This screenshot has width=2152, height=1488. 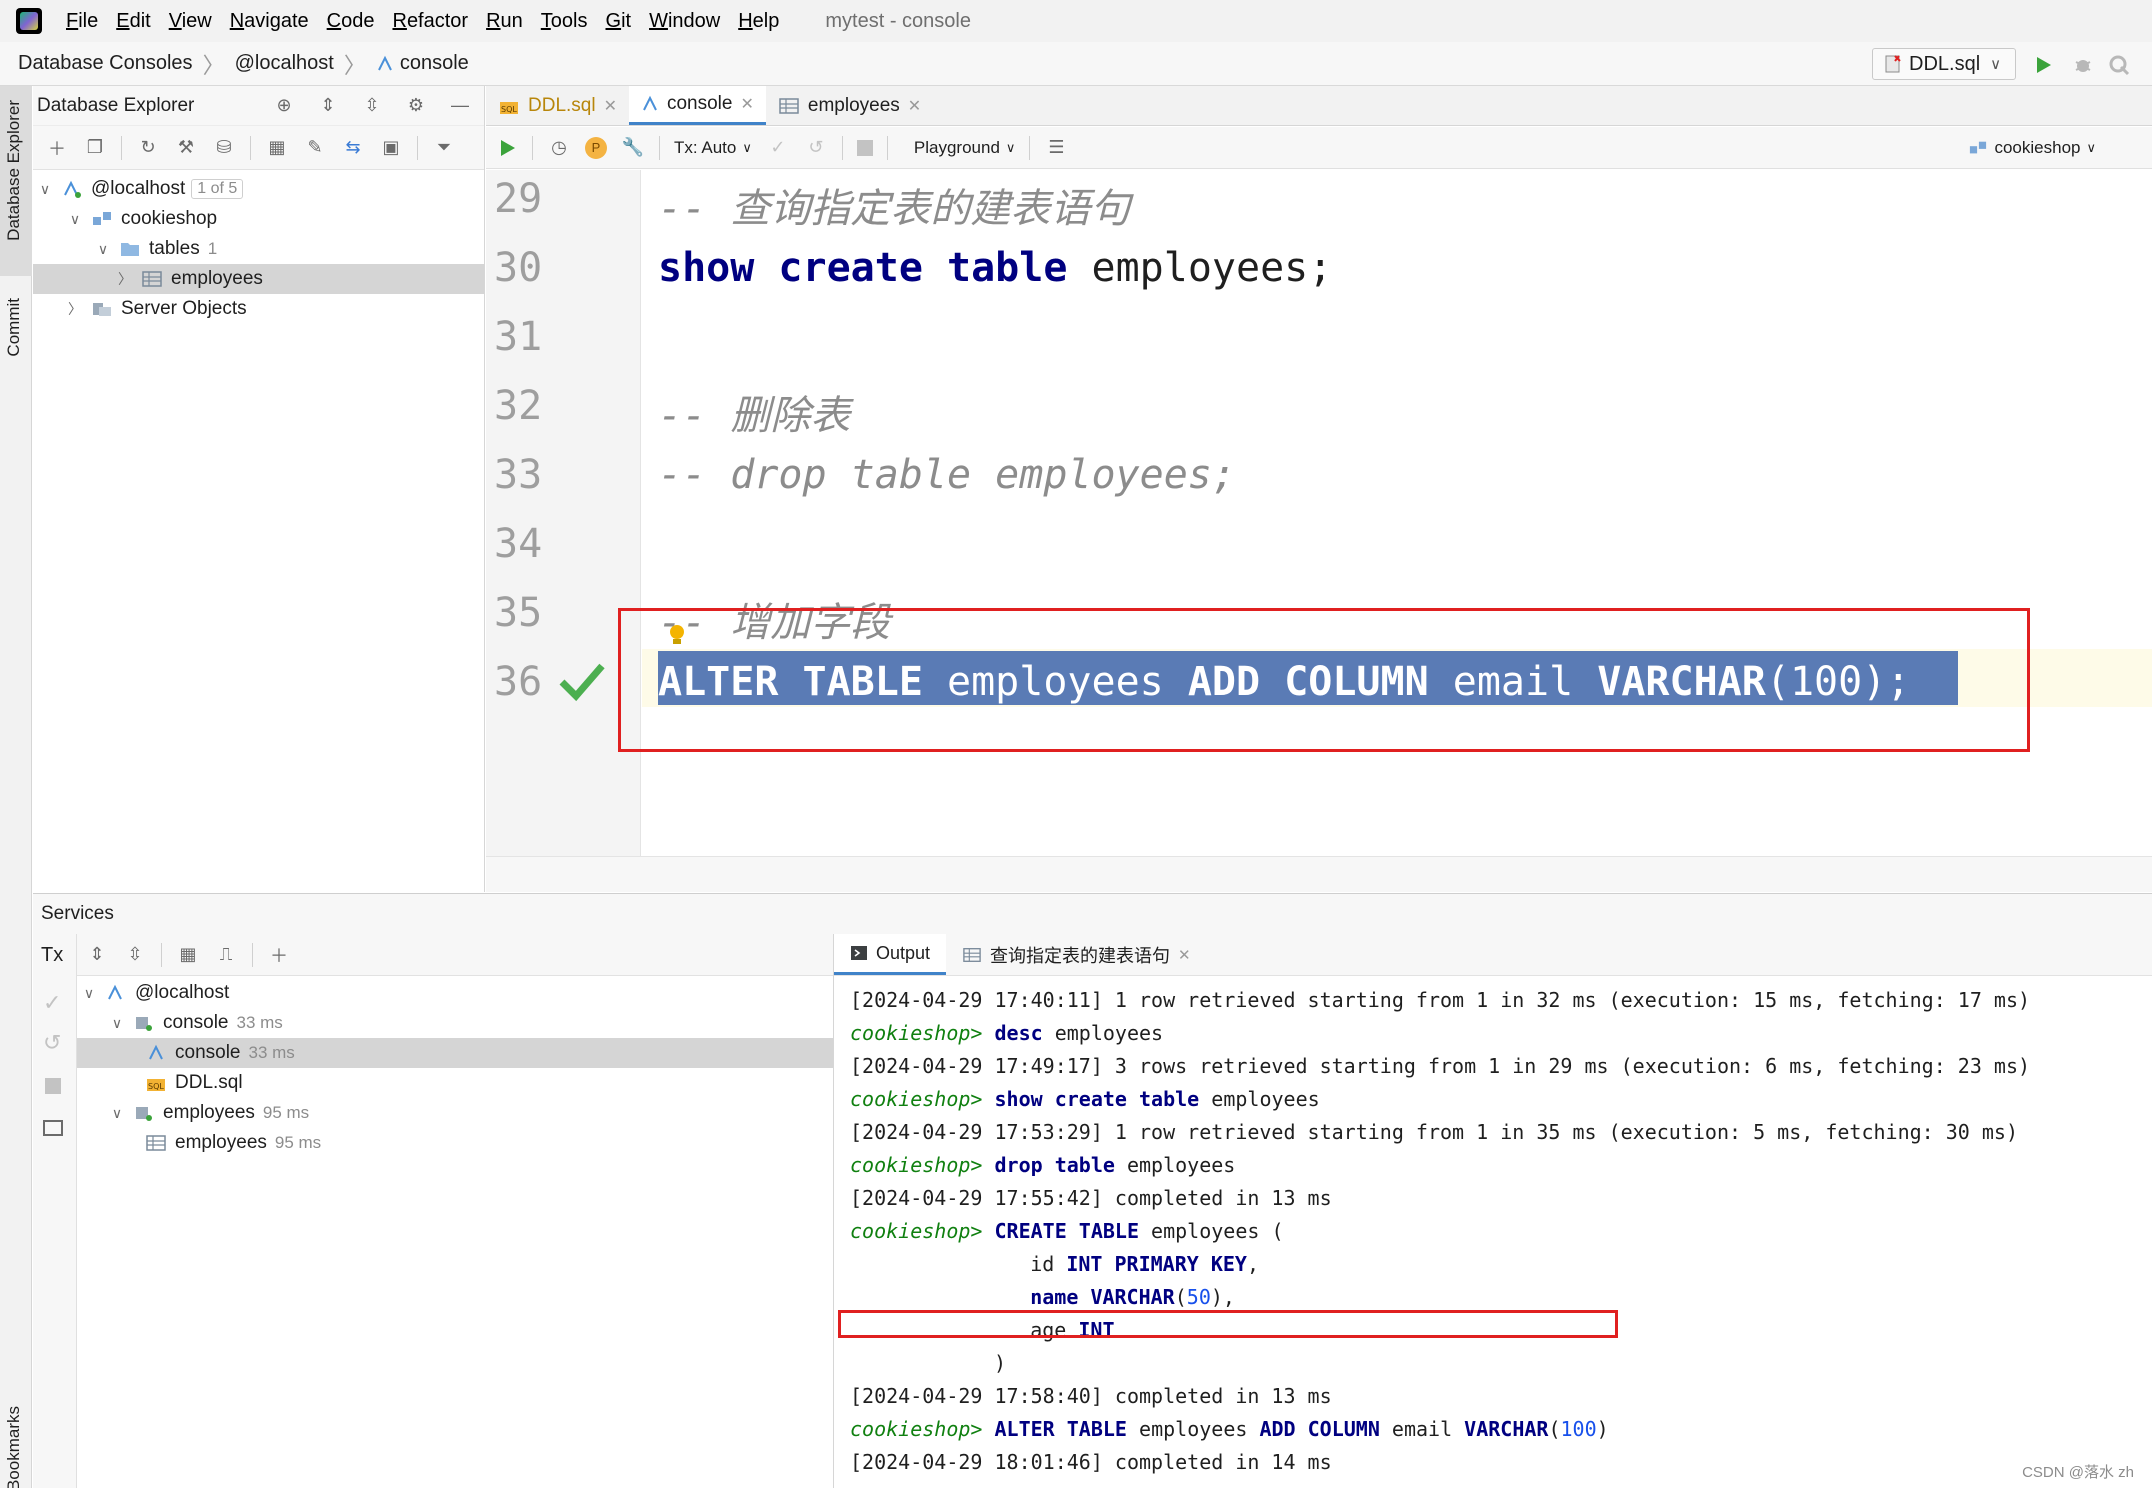 What do you see at coordinates (277, 148) in the screenshot?
I see `table-view-icon: ▦` at bounding box center [277, 148].